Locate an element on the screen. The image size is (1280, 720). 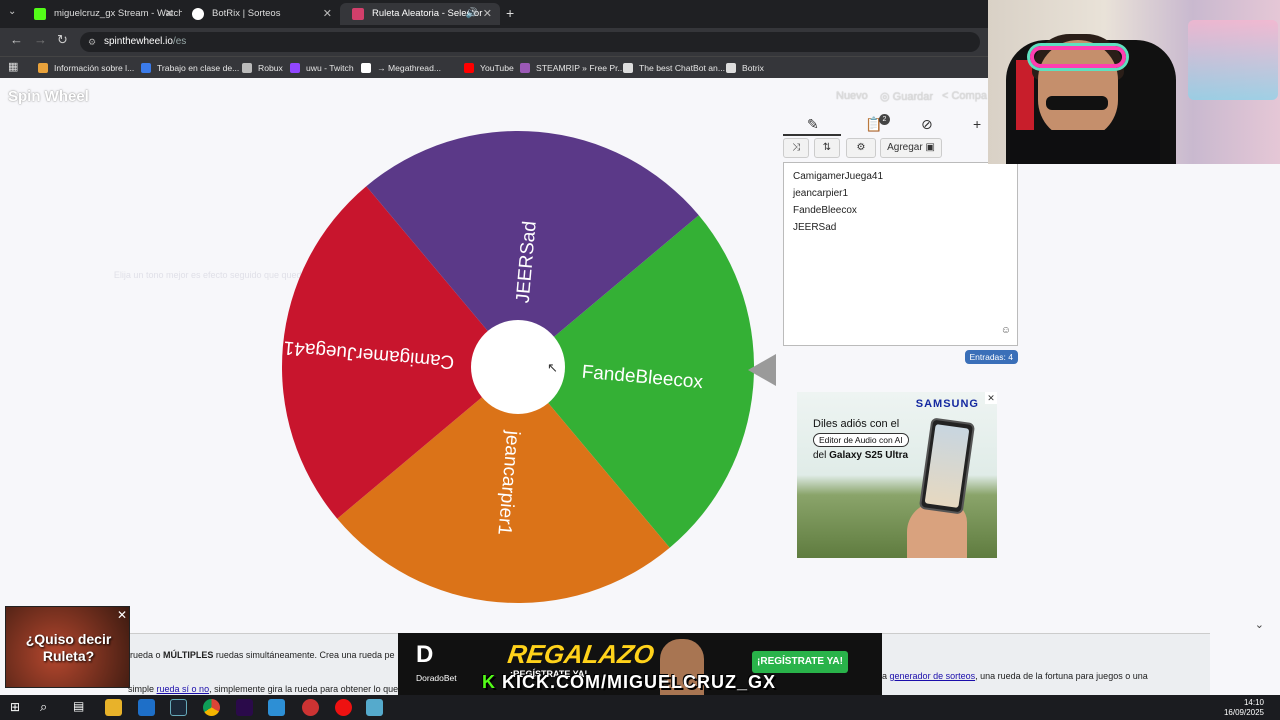
mouse-cursor-icon: ↖ is located at coordinates (552, 367).